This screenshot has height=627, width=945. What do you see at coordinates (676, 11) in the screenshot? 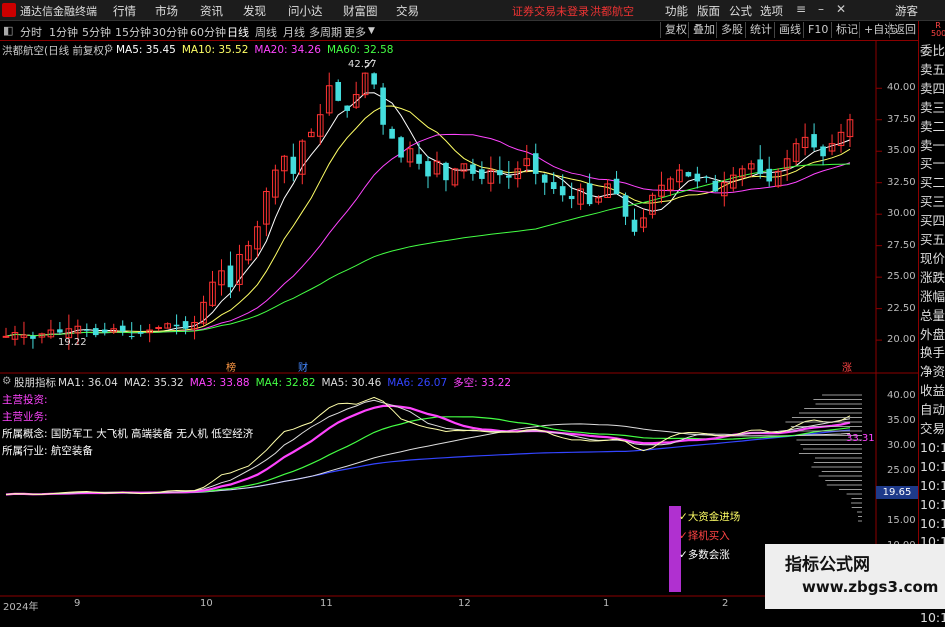
I see `menu-function: 功能` at bounding box center [676, 11].